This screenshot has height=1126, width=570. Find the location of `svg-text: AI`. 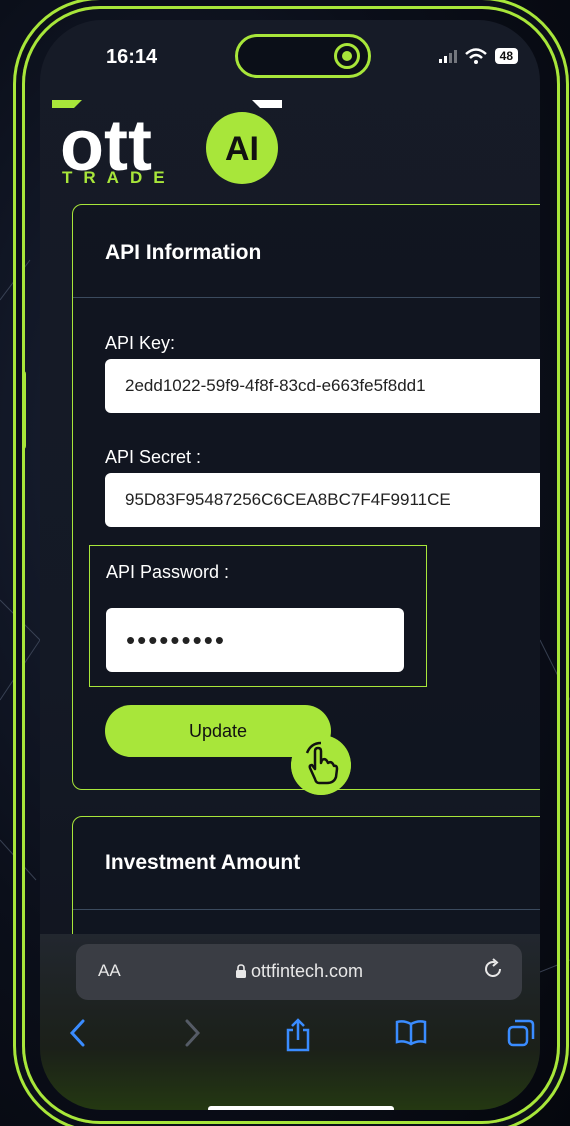

svg-text: AI is located at coordinates (242, 149).